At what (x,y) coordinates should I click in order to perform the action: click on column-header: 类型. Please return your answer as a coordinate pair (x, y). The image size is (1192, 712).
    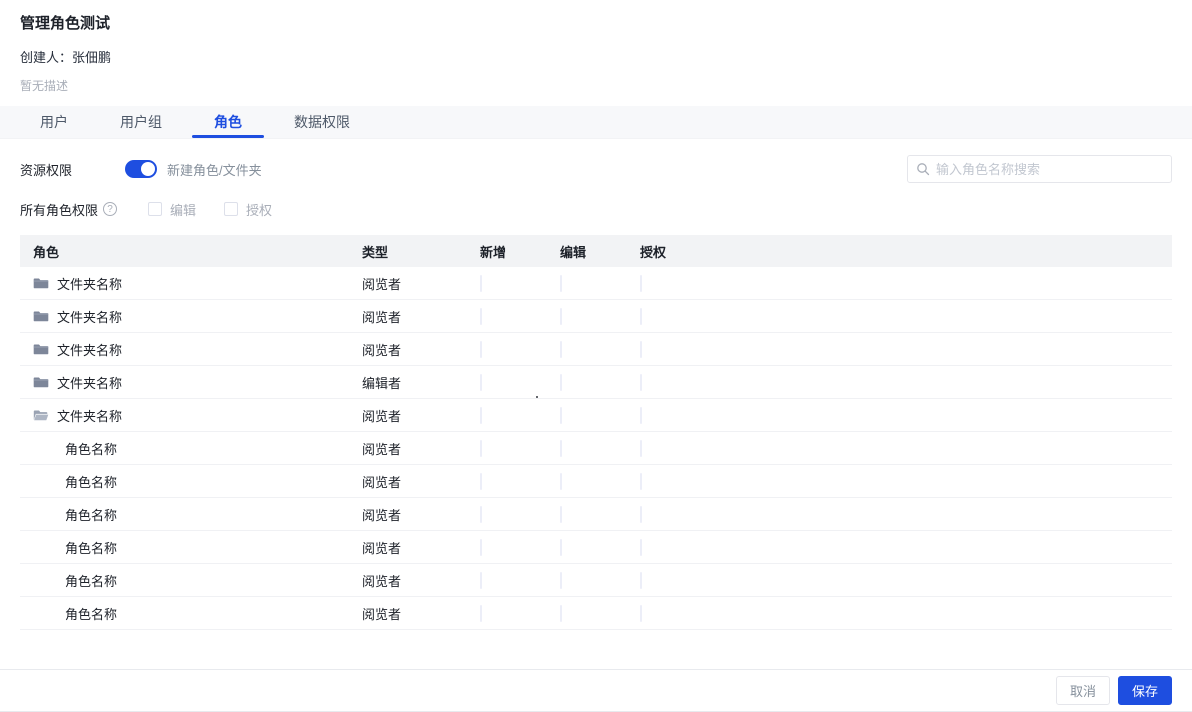
    Looking at the image, I should click on (375, 252).